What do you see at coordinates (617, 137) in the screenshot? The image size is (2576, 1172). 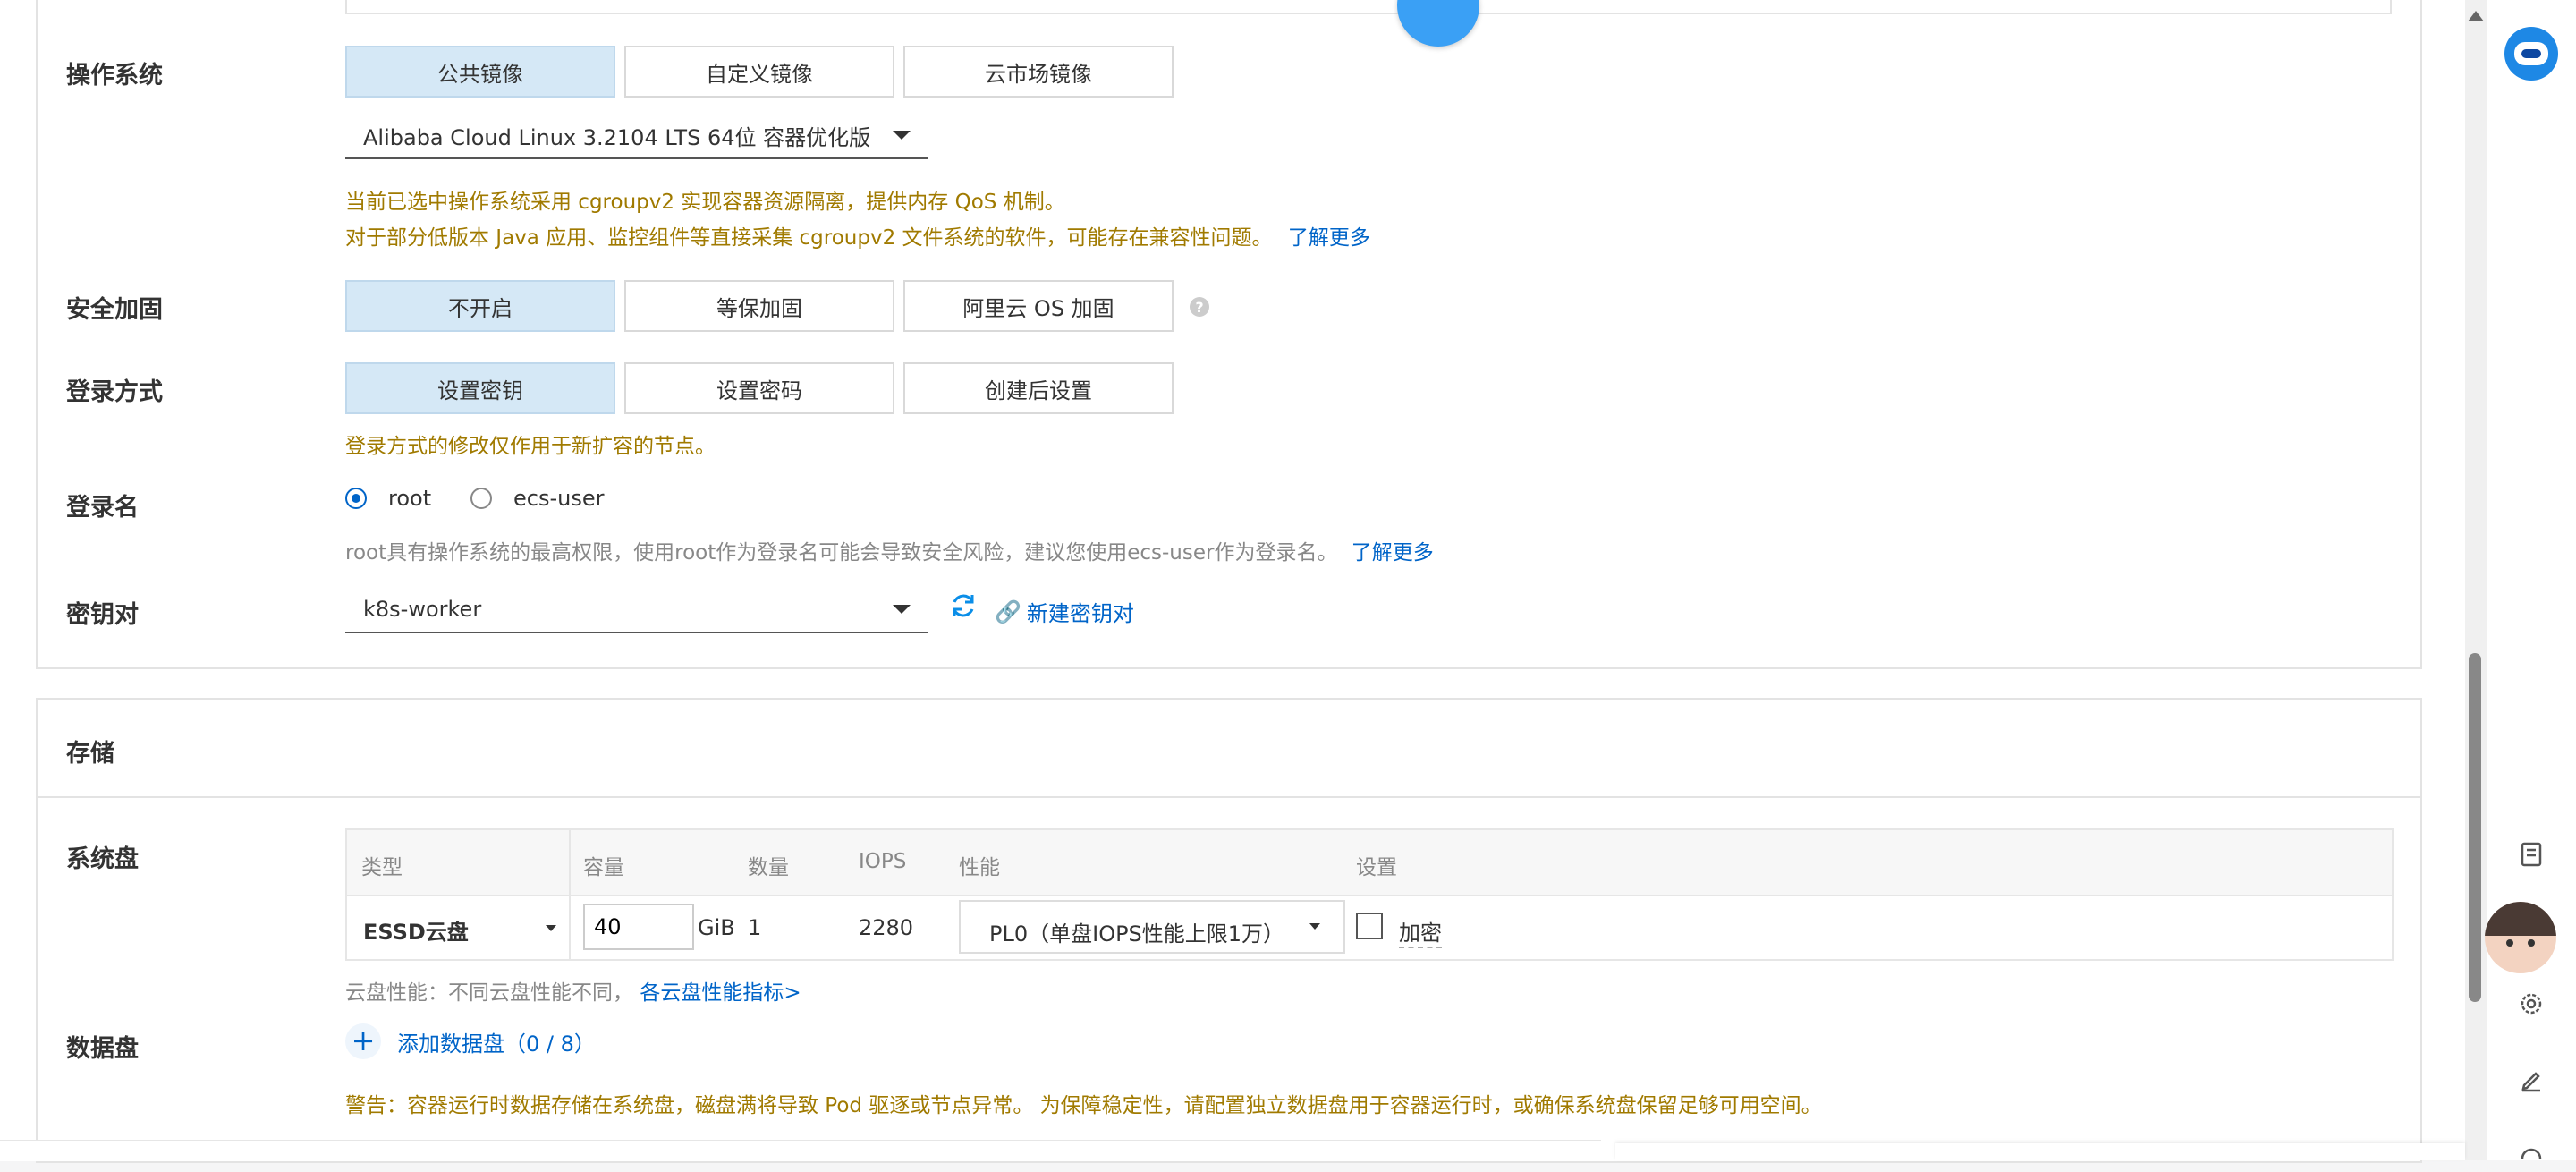 I see `os-image-value: Alibaba Cloud Linux 3.2104 LTS 64位 容器优化版` at bounding box center [617, 137].